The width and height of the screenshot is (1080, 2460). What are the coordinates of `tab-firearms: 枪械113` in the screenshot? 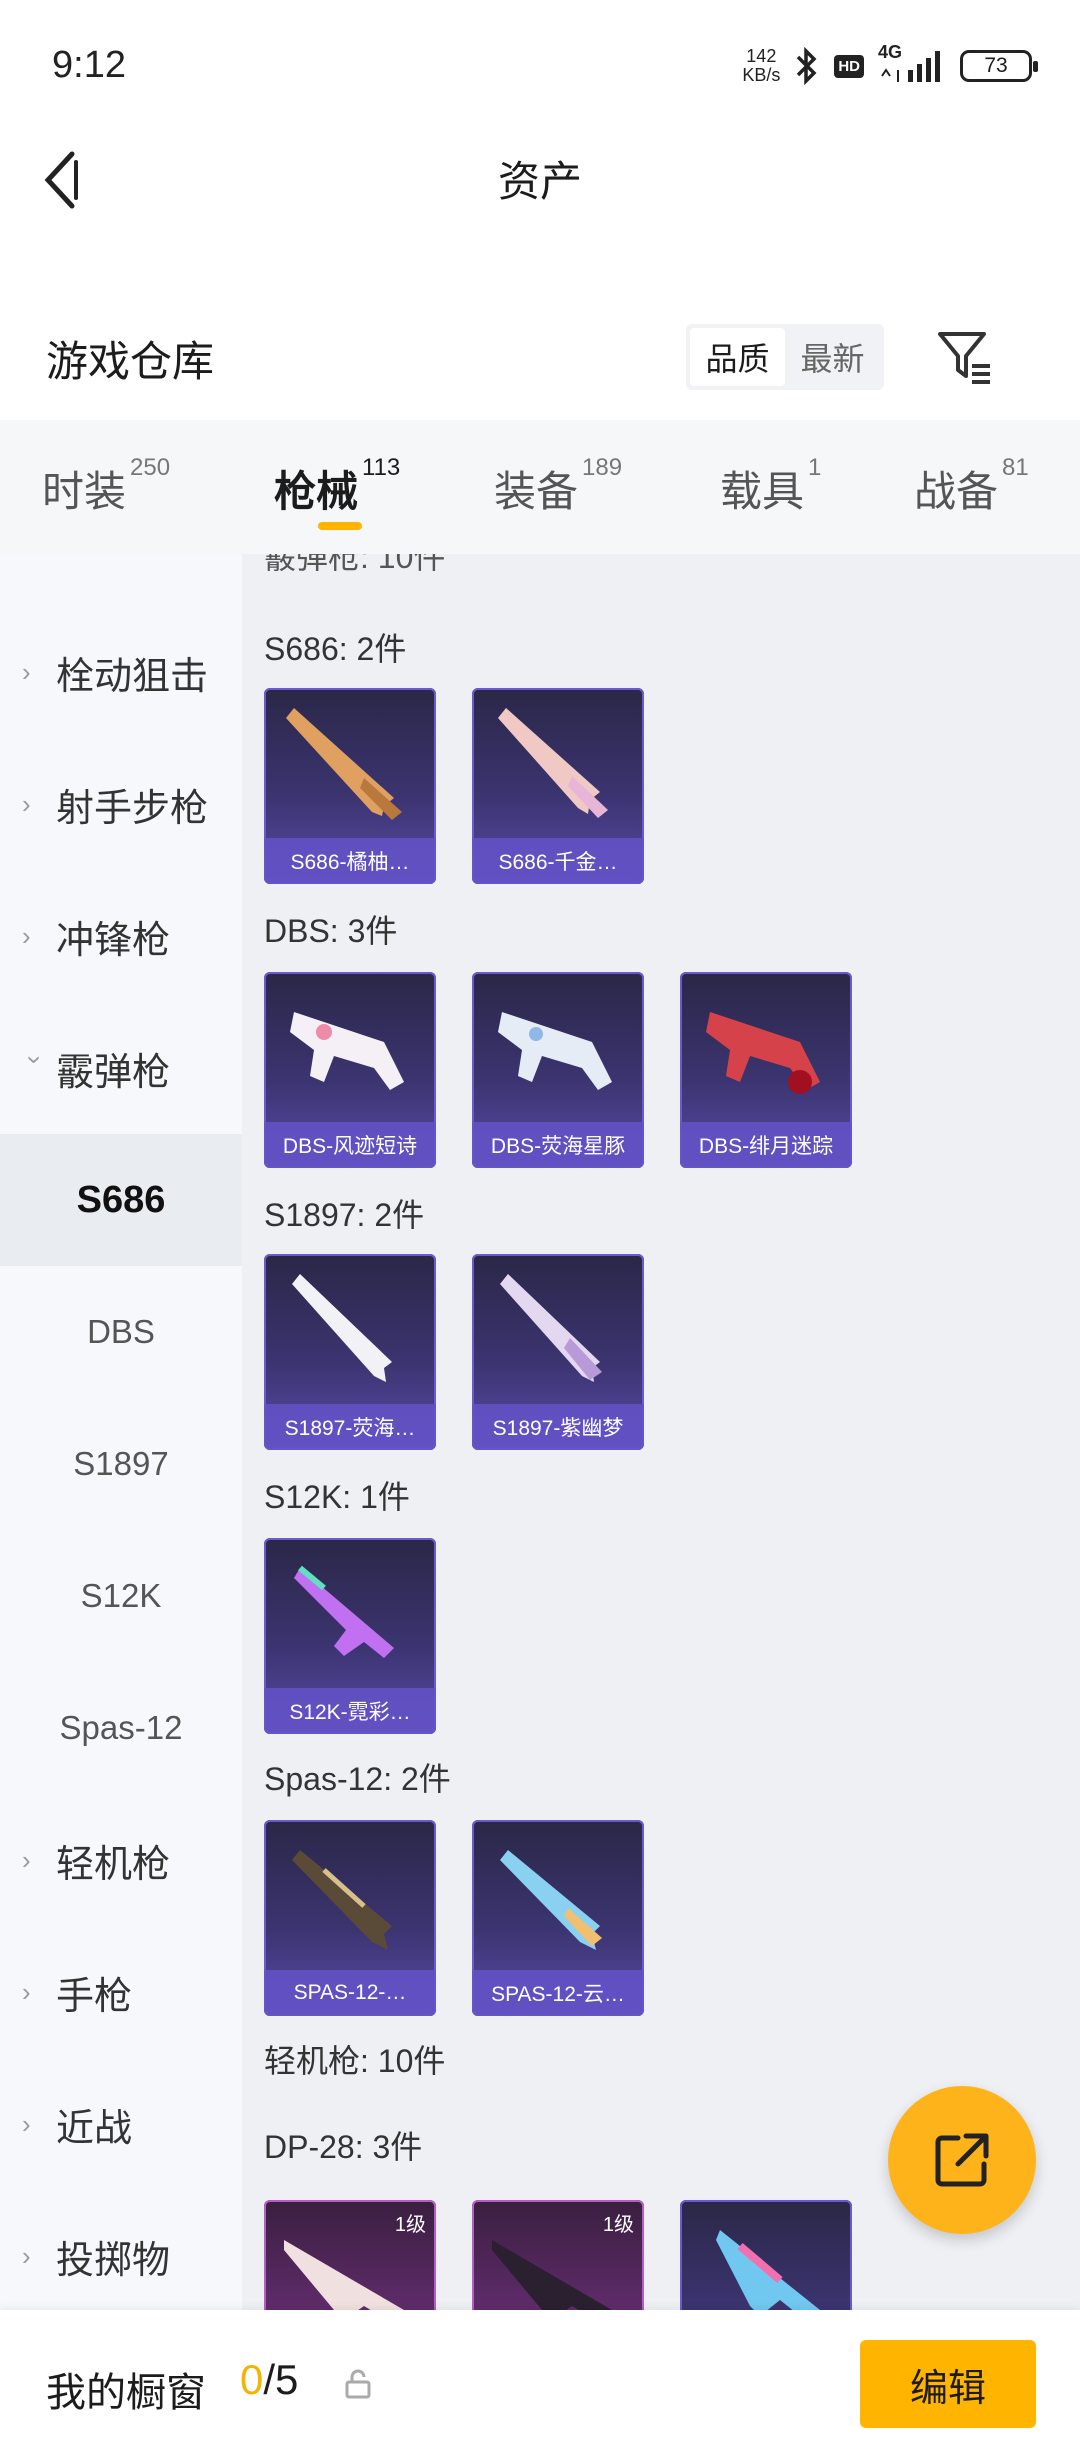 It's located at (337, 486).